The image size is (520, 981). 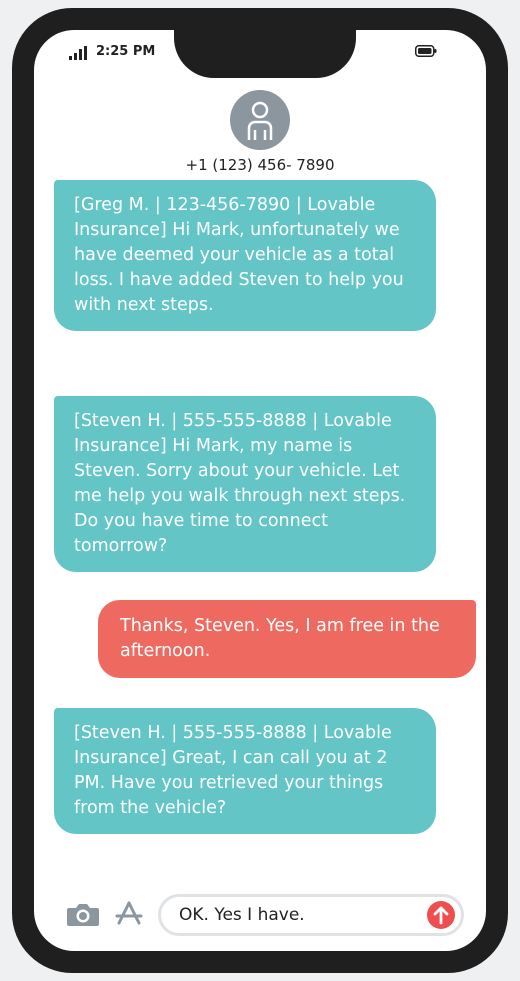 I want to click on battery-icon, so click(x=426, y=51).